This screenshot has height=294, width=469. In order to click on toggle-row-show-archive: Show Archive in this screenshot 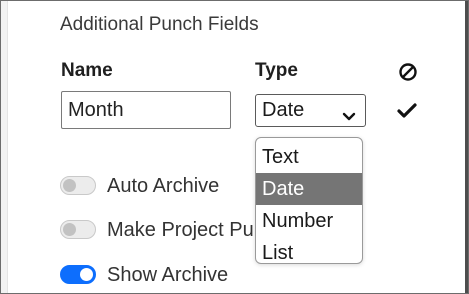, I will do `click(180, 275)`.